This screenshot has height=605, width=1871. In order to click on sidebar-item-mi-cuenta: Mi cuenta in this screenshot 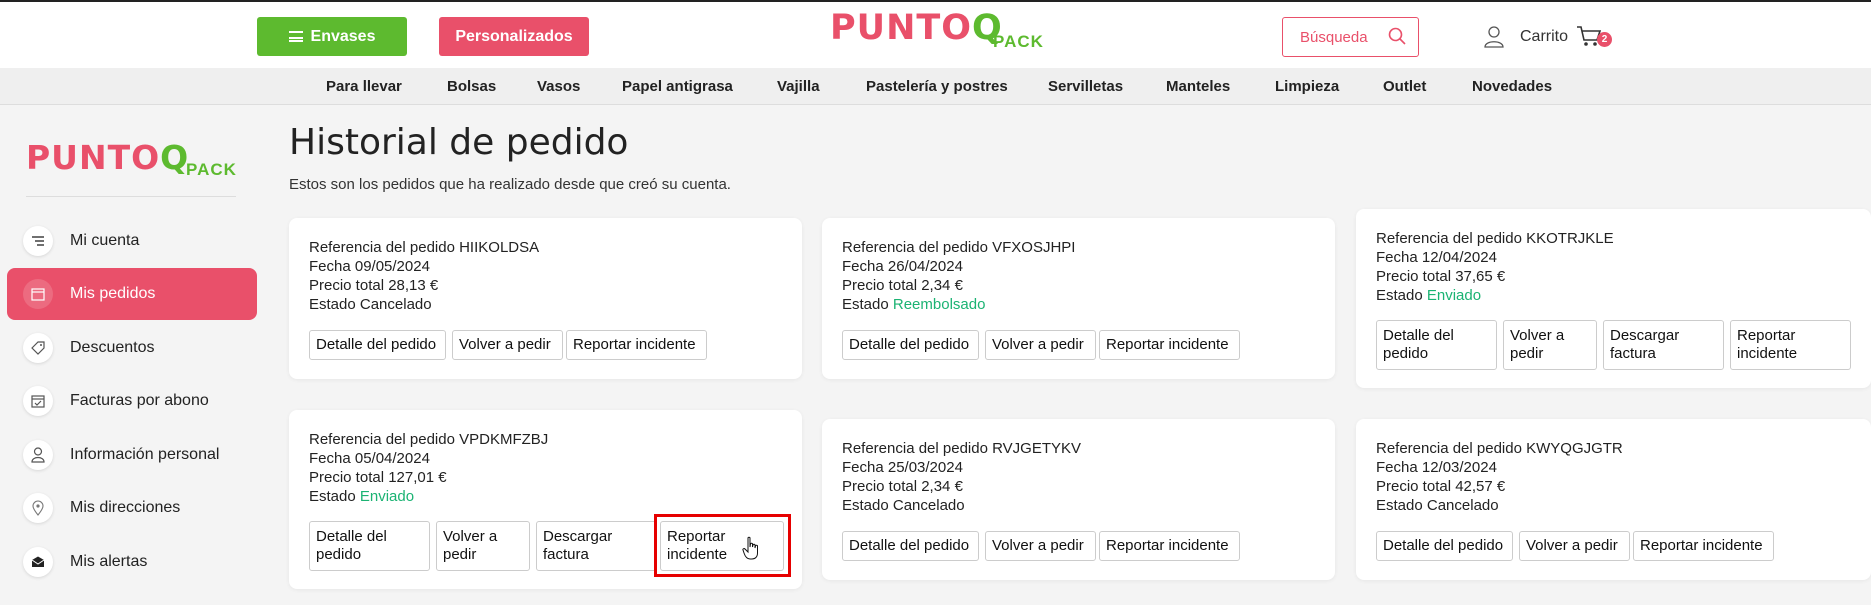, I will do `click(132, 241)`.